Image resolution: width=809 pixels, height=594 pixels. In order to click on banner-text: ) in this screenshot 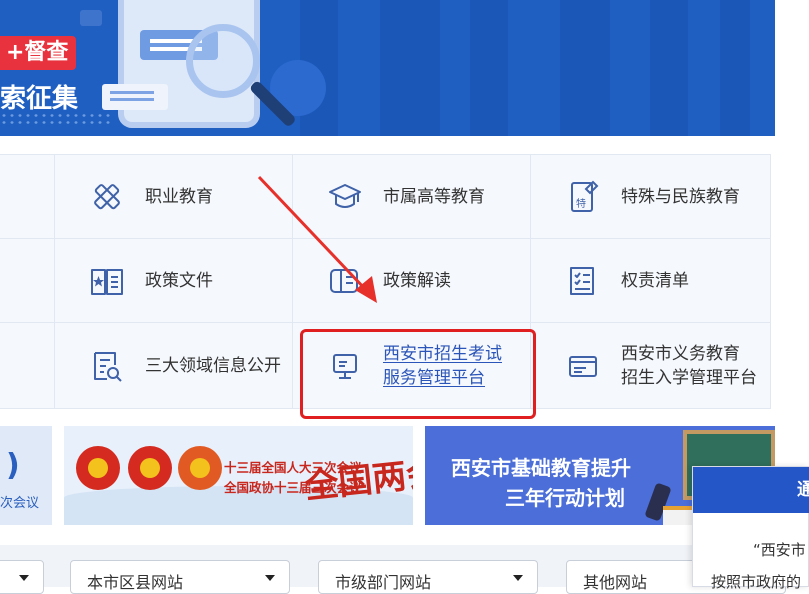, I will do `click(13, 465)`.